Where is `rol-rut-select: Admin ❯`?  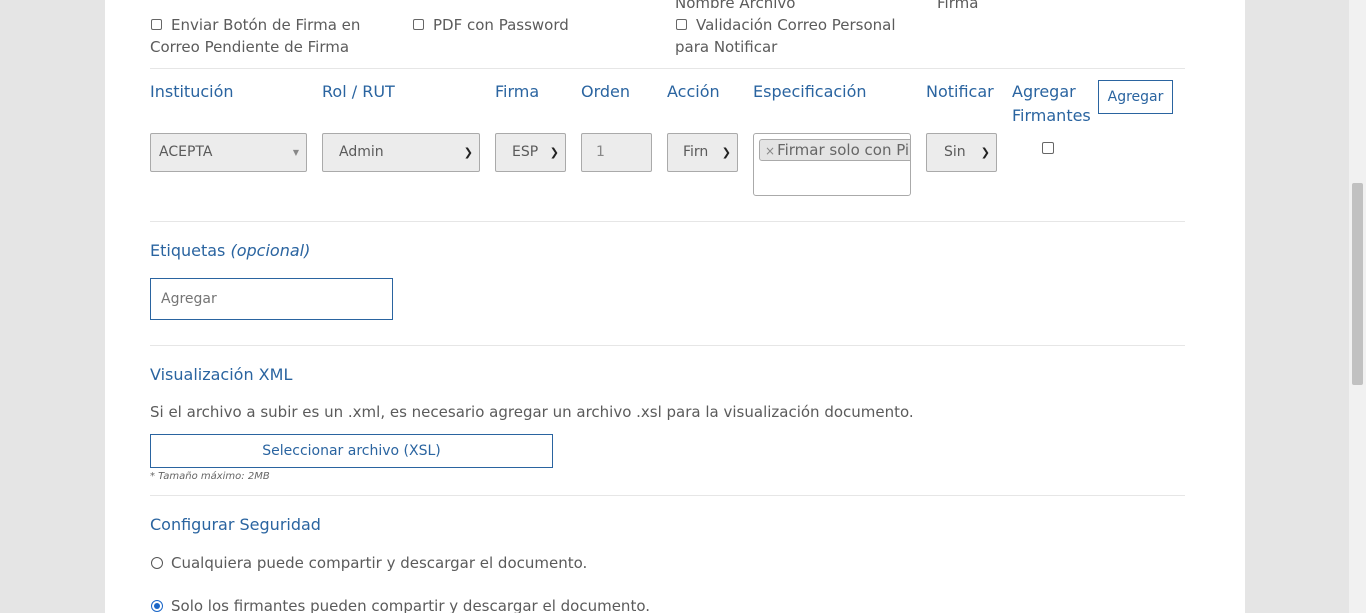 rol-rut-select: Admin ❯ is located at coordinates (401, 152).